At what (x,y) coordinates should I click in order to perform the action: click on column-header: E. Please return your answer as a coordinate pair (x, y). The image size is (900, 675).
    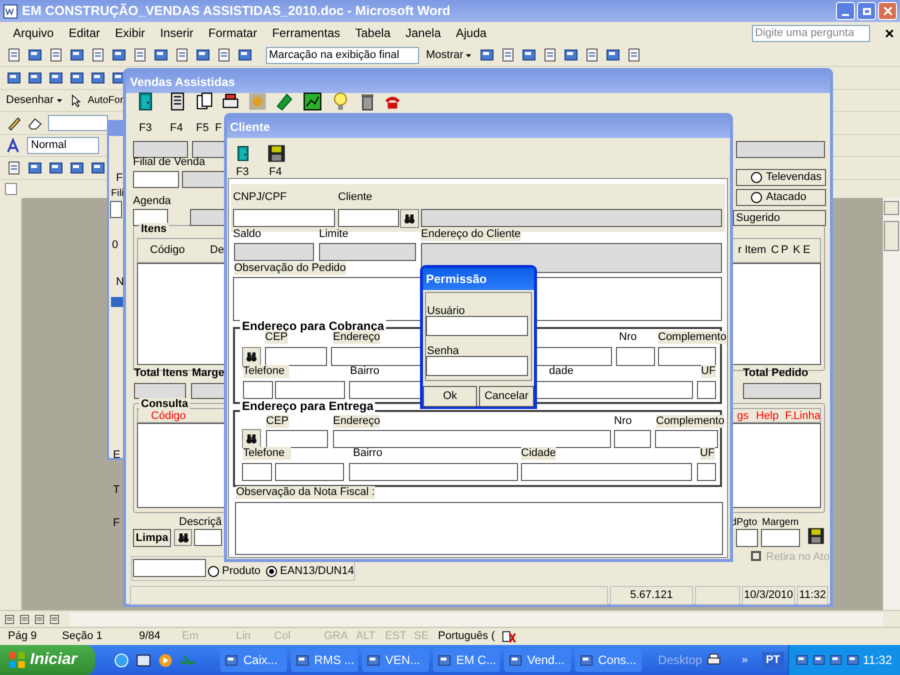
    Looking at the image, I should click on (806, 250).